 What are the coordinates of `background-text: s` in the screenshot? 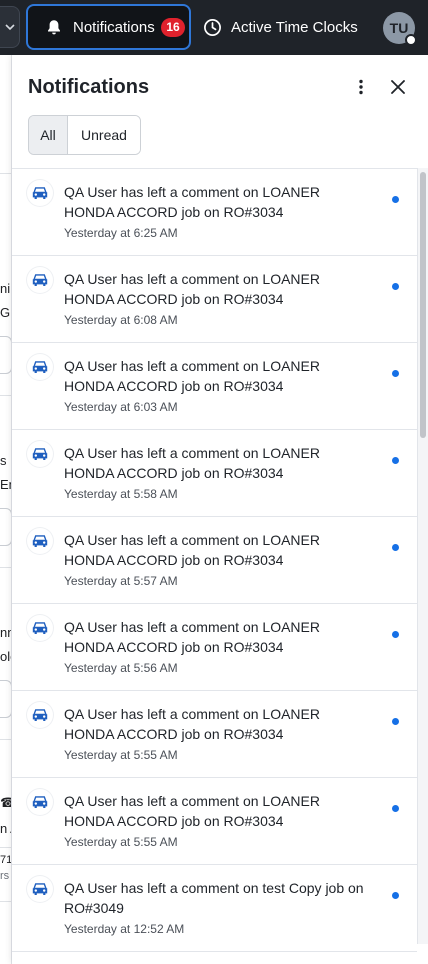 It's located at (3, 460).